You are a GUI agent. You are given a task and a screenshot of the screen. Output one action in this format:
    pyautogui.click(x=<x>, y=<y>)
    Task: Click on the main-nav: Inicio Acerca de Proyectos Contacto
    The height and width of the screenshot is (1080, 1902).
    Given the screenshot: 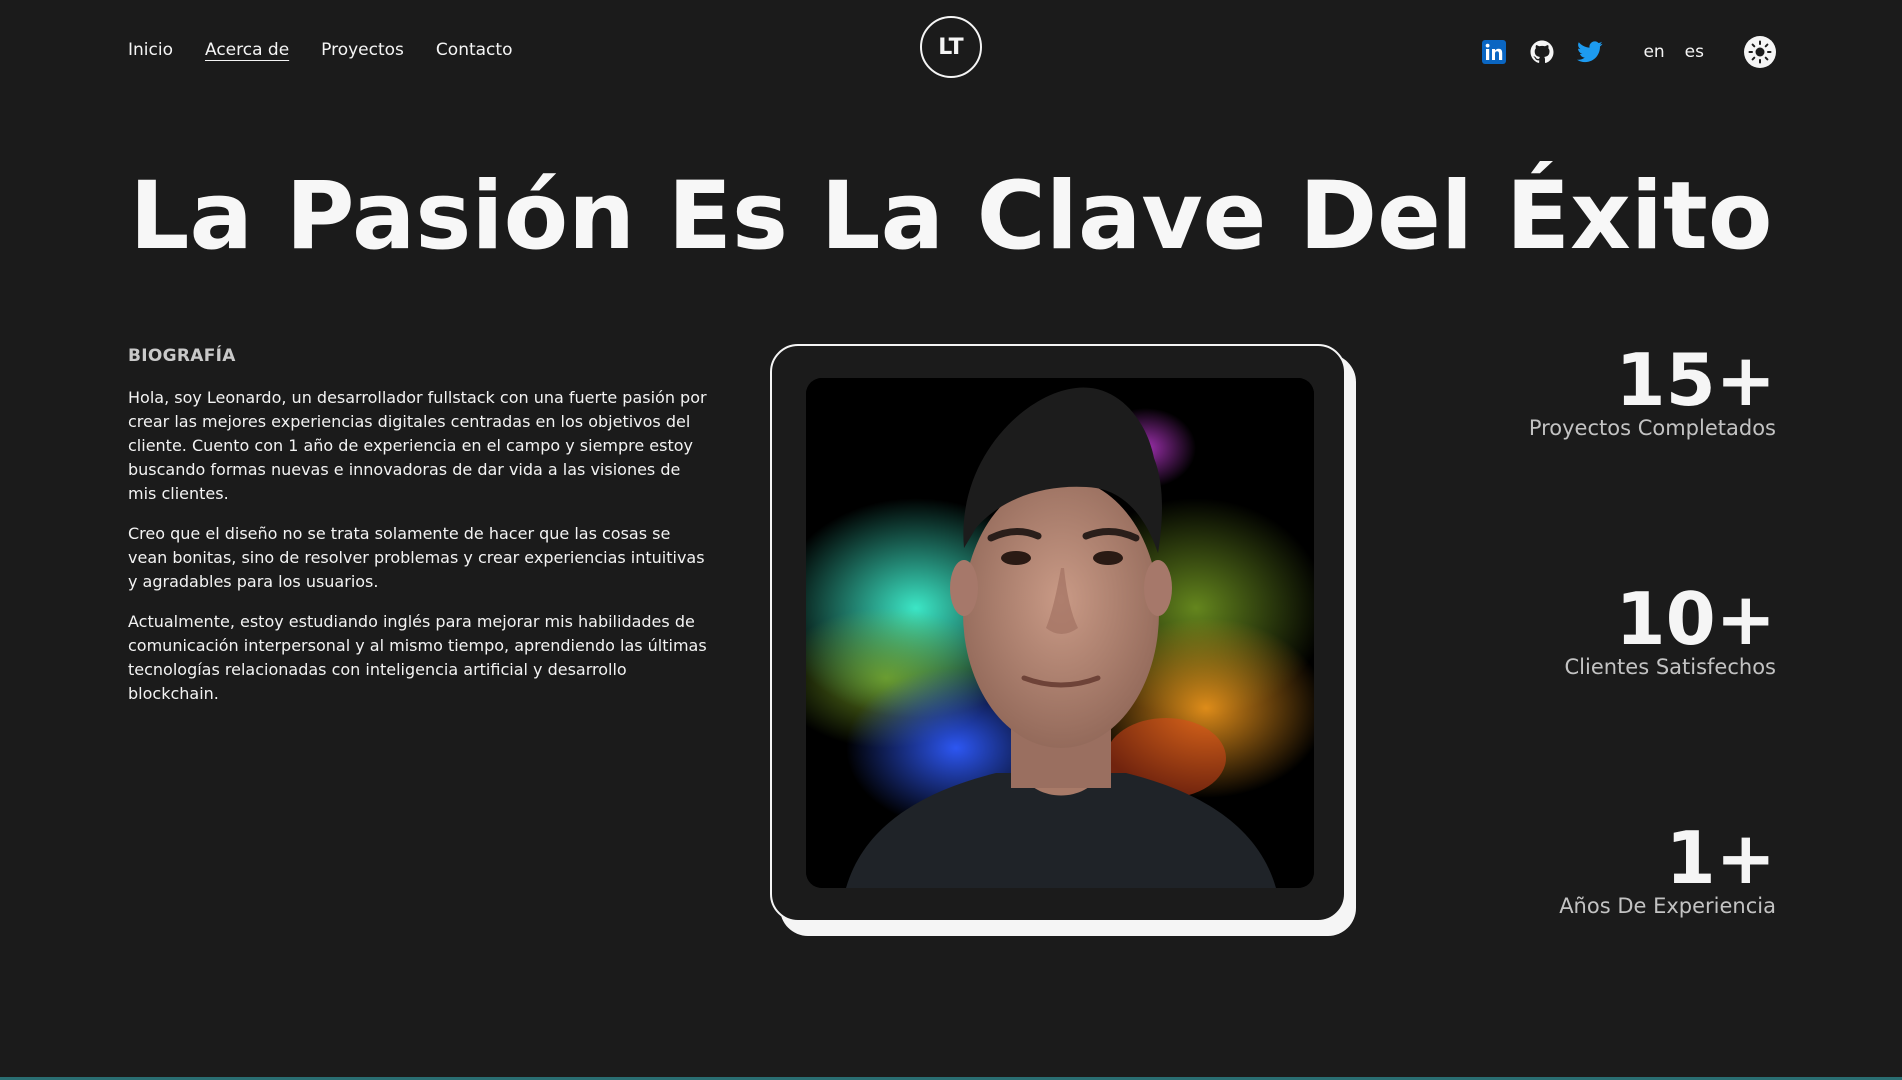 What is the action you would take?
    pyautogui.click(x=320, y=50)
    